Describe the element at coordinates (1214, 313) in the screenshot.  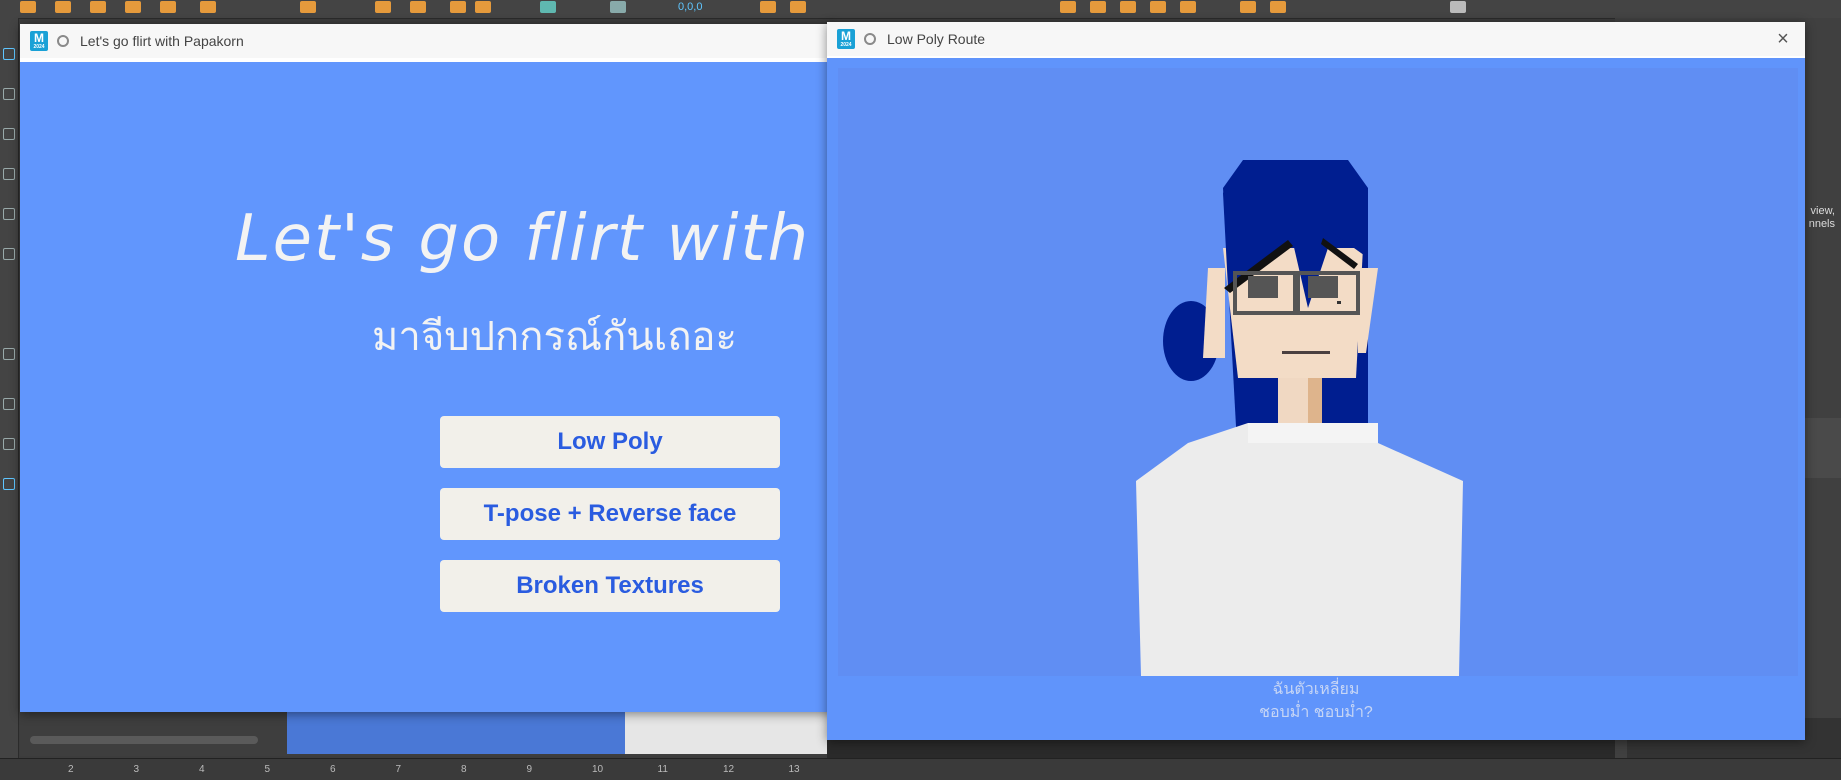
I see `ear-left` at that location.